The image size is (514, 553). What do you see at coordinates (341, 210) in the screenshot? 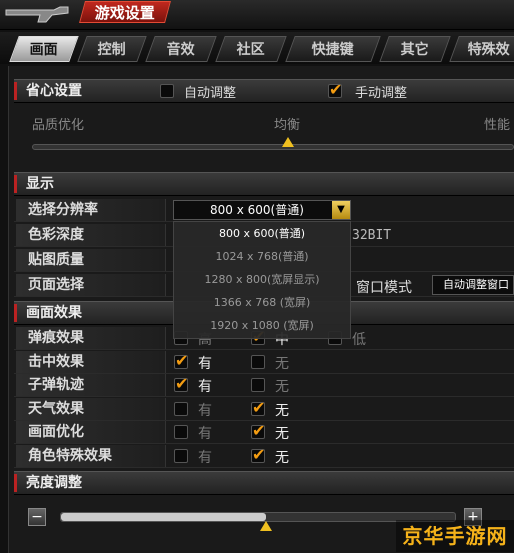
I see `chevron-down-icon: ▼` at bounding box center [341, 210].